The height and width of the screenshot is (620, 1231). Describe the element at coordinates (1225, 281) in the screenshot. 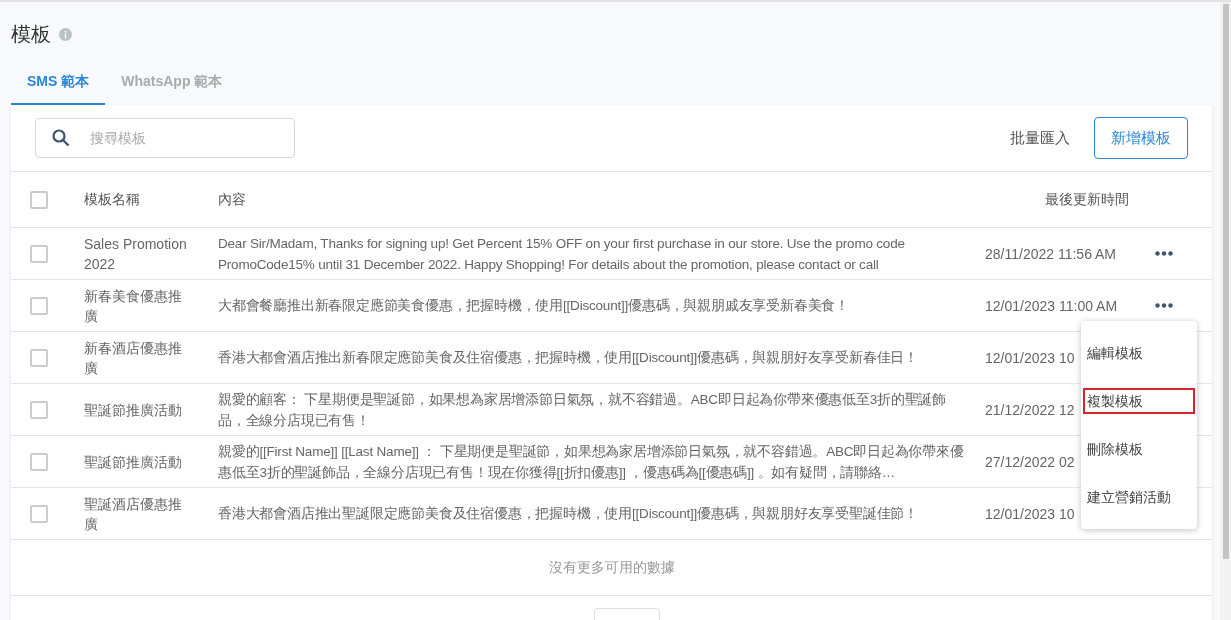

I see `scrollbar-thumb` at that location.